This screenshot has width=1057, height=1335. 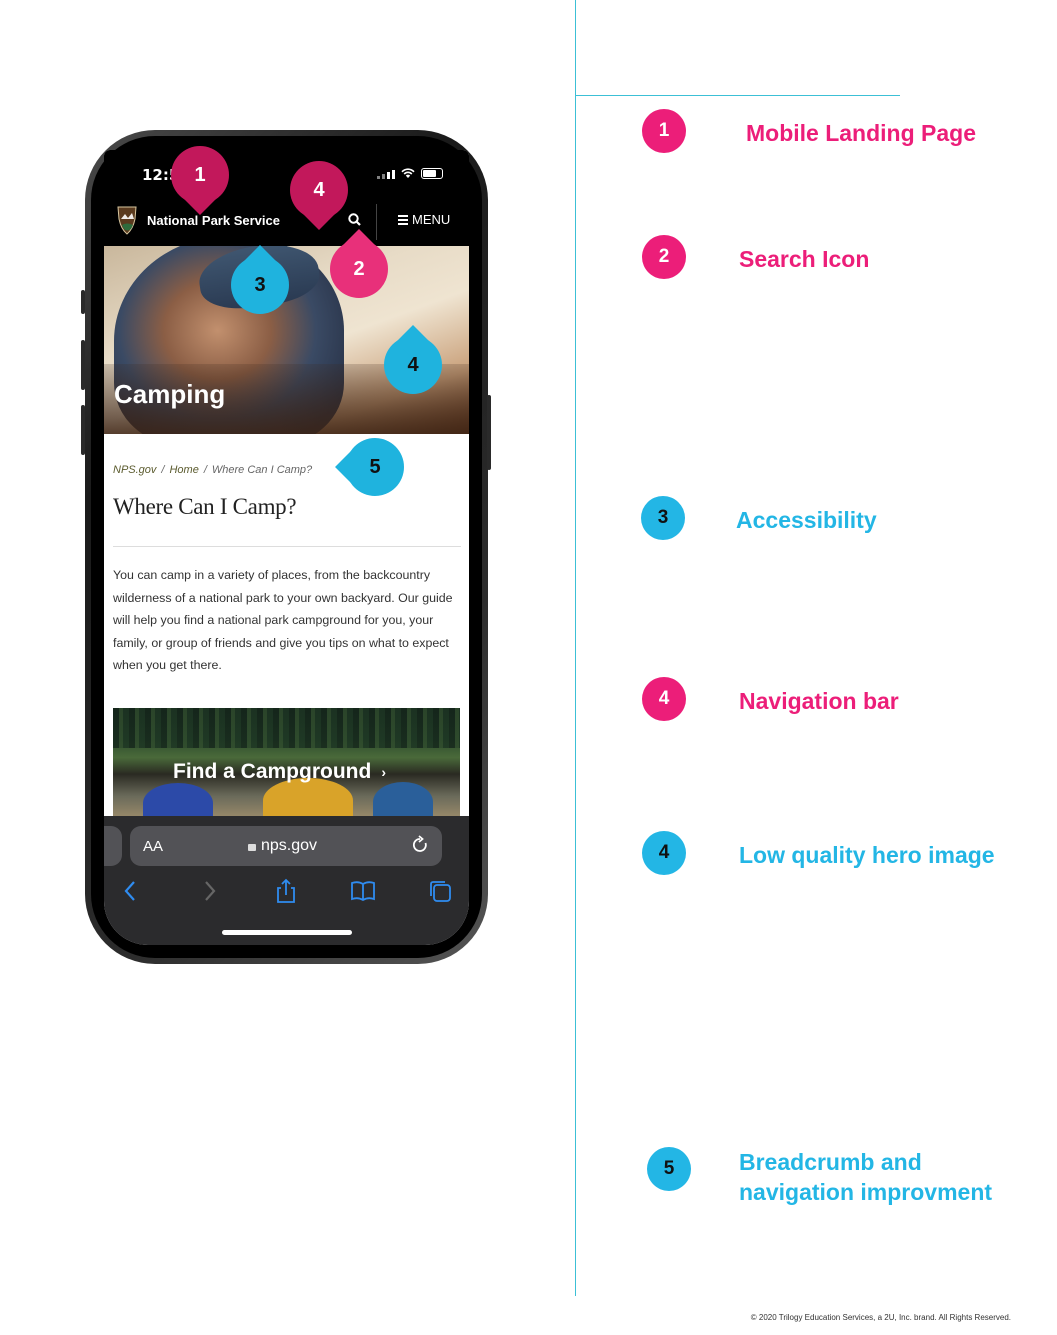 I want to click on legend-label-5-line2: navigation improvment, so click(x=866, y=1192).